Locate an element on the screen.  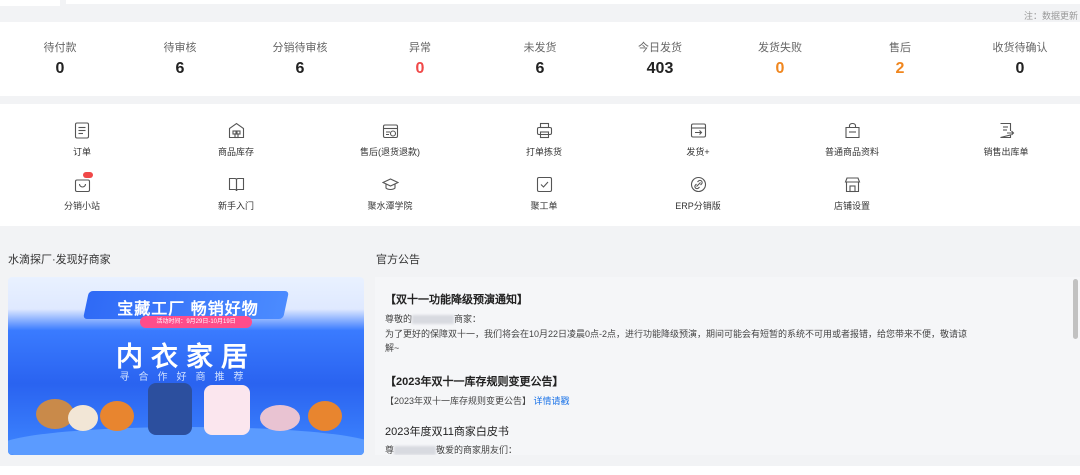
order-list-icon is located at coordinates (82, 130).